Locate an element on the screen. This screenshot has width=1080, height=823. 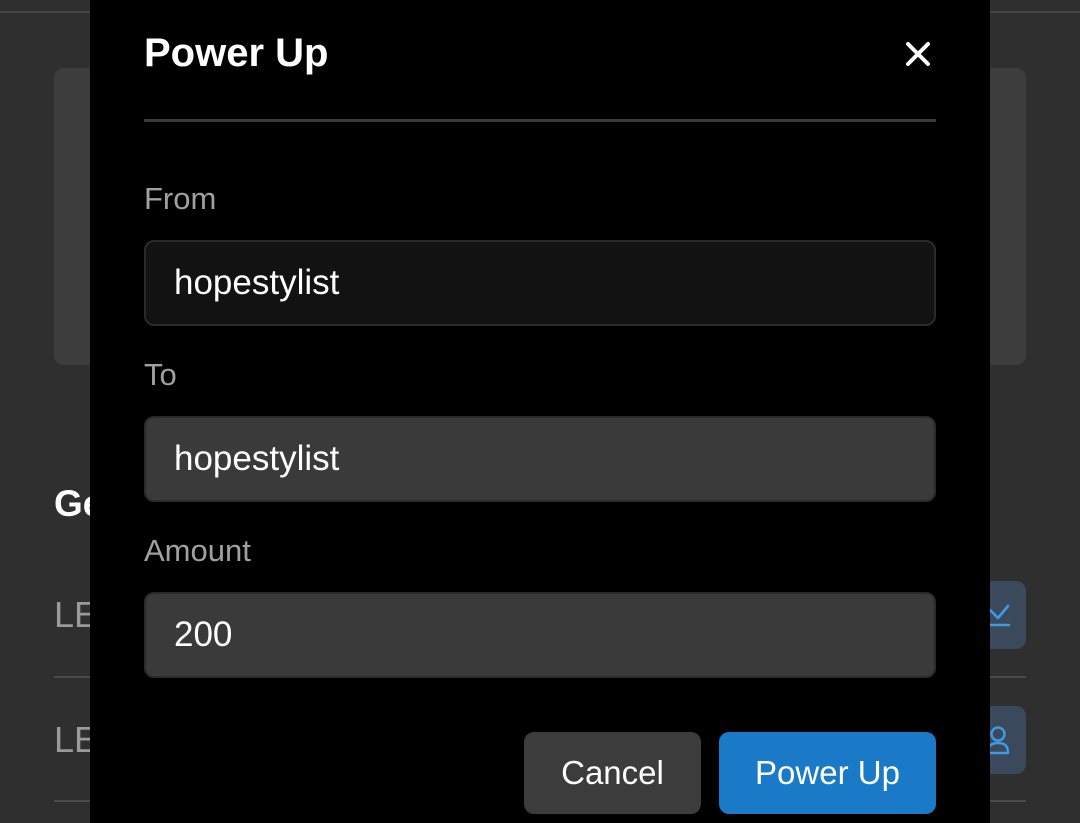
download-icon is located at coordinates (999, 615).